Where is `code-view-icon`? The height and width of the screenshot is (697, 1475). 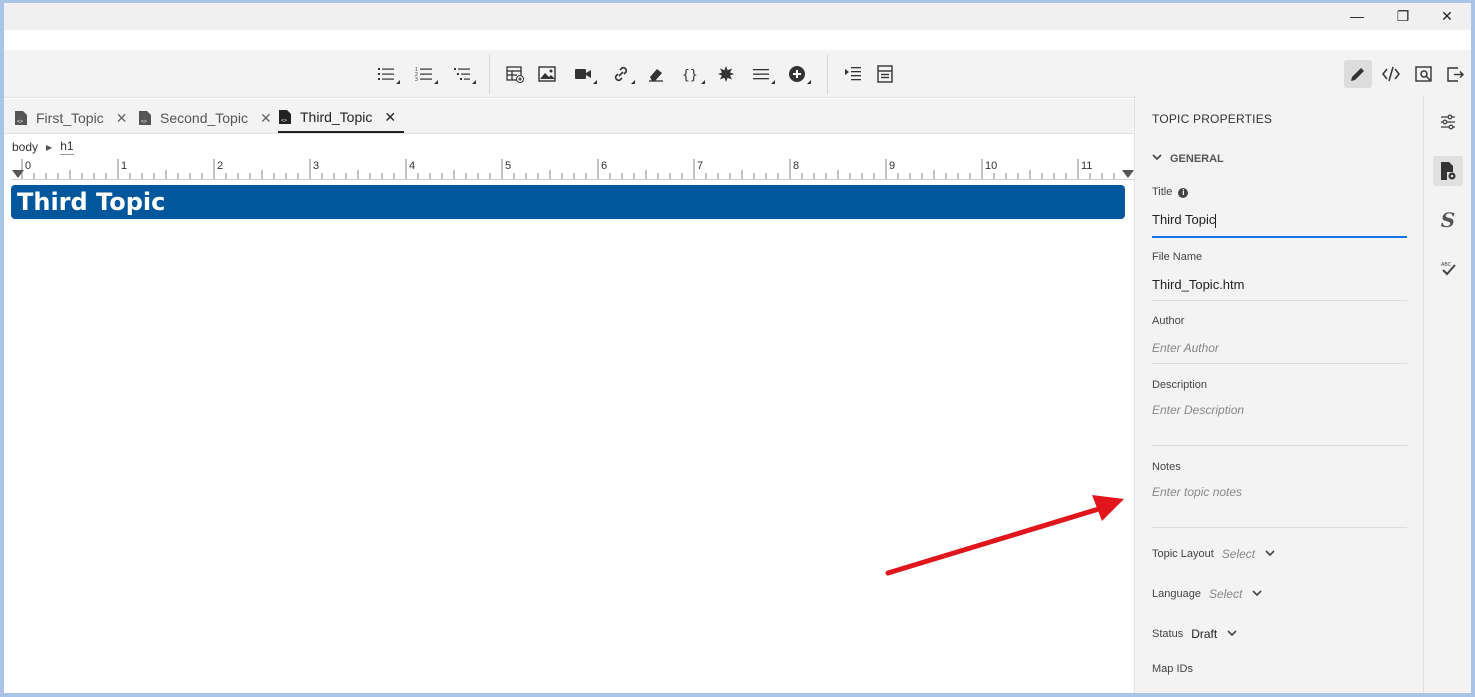
code-view-icon is located at coordinates (1391, 74).